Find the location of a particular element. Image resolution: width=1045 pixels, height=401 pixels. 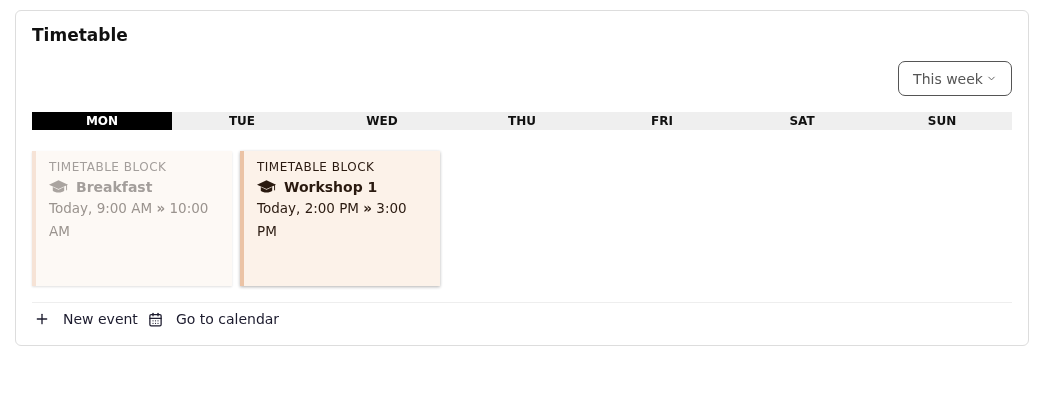

calendar-icon is located at coordinates (155, 319).